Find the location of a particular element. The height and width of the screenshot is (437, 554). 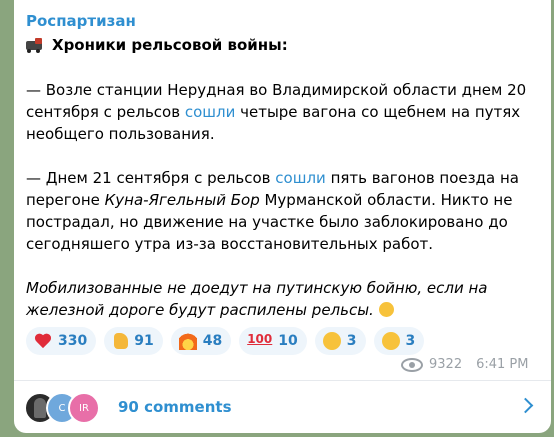

reaction-hundred: 100 10 is located at coordinates (273, 341).